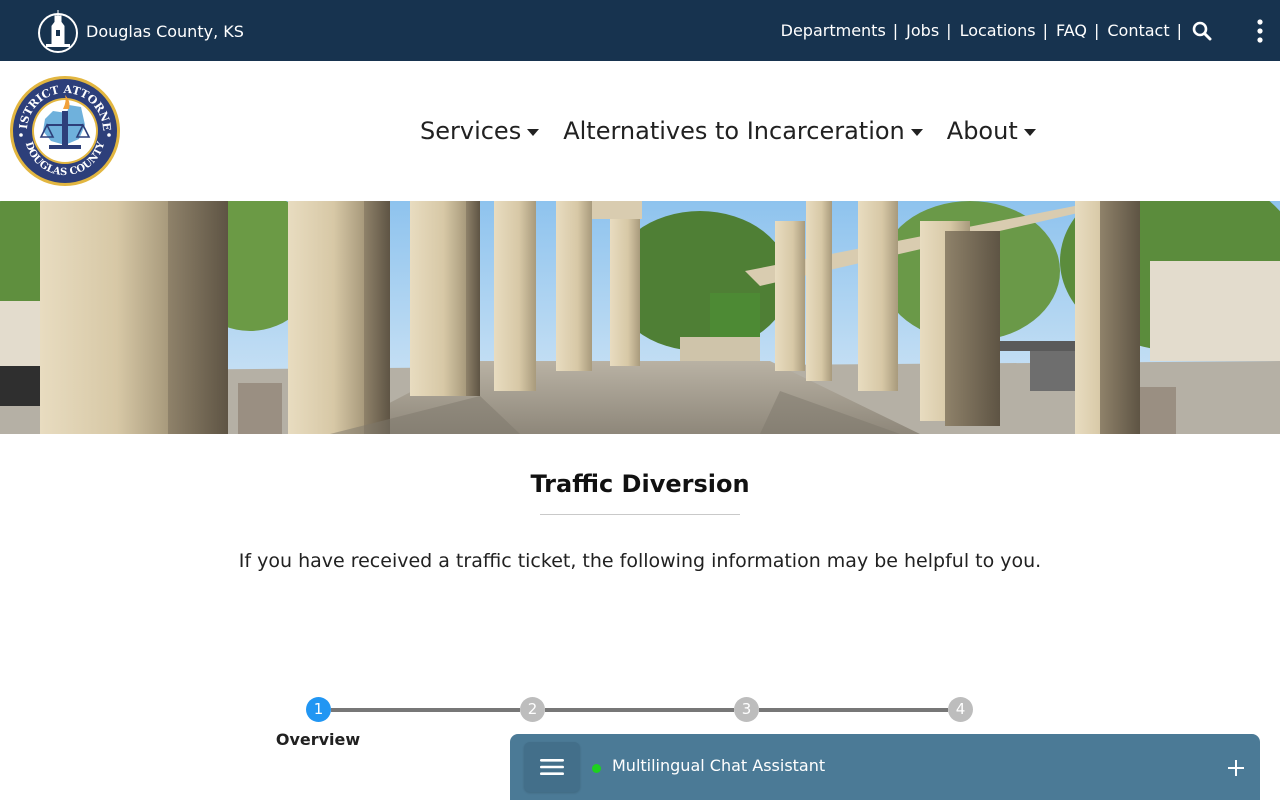 This screenshot has height=800, width=1280. What do you see at coordinates (734, 131) in the screenshot?
I see `nav-alternatives-label: Alternatives to Incarceration` at bounding box center [734, 131].